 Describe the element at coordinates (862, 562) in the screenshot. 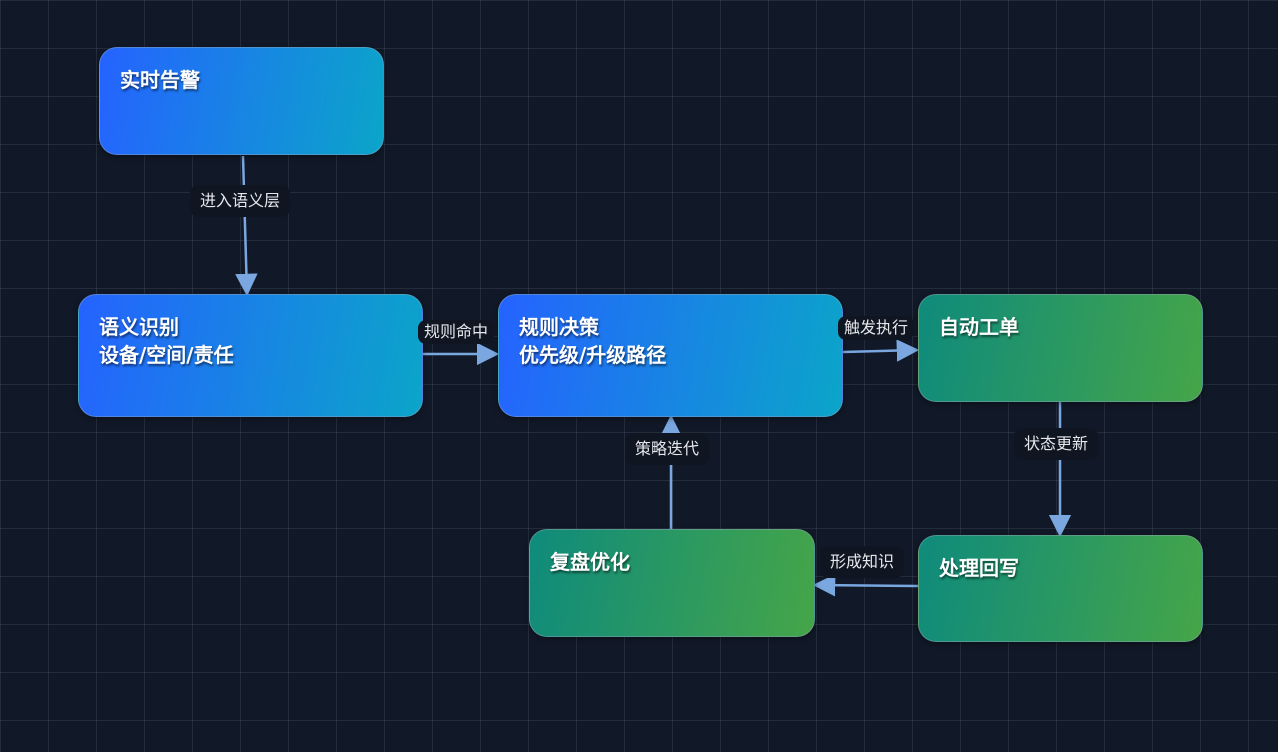

I see `edge-label-writeback-to-review: 形成知识` at that location.